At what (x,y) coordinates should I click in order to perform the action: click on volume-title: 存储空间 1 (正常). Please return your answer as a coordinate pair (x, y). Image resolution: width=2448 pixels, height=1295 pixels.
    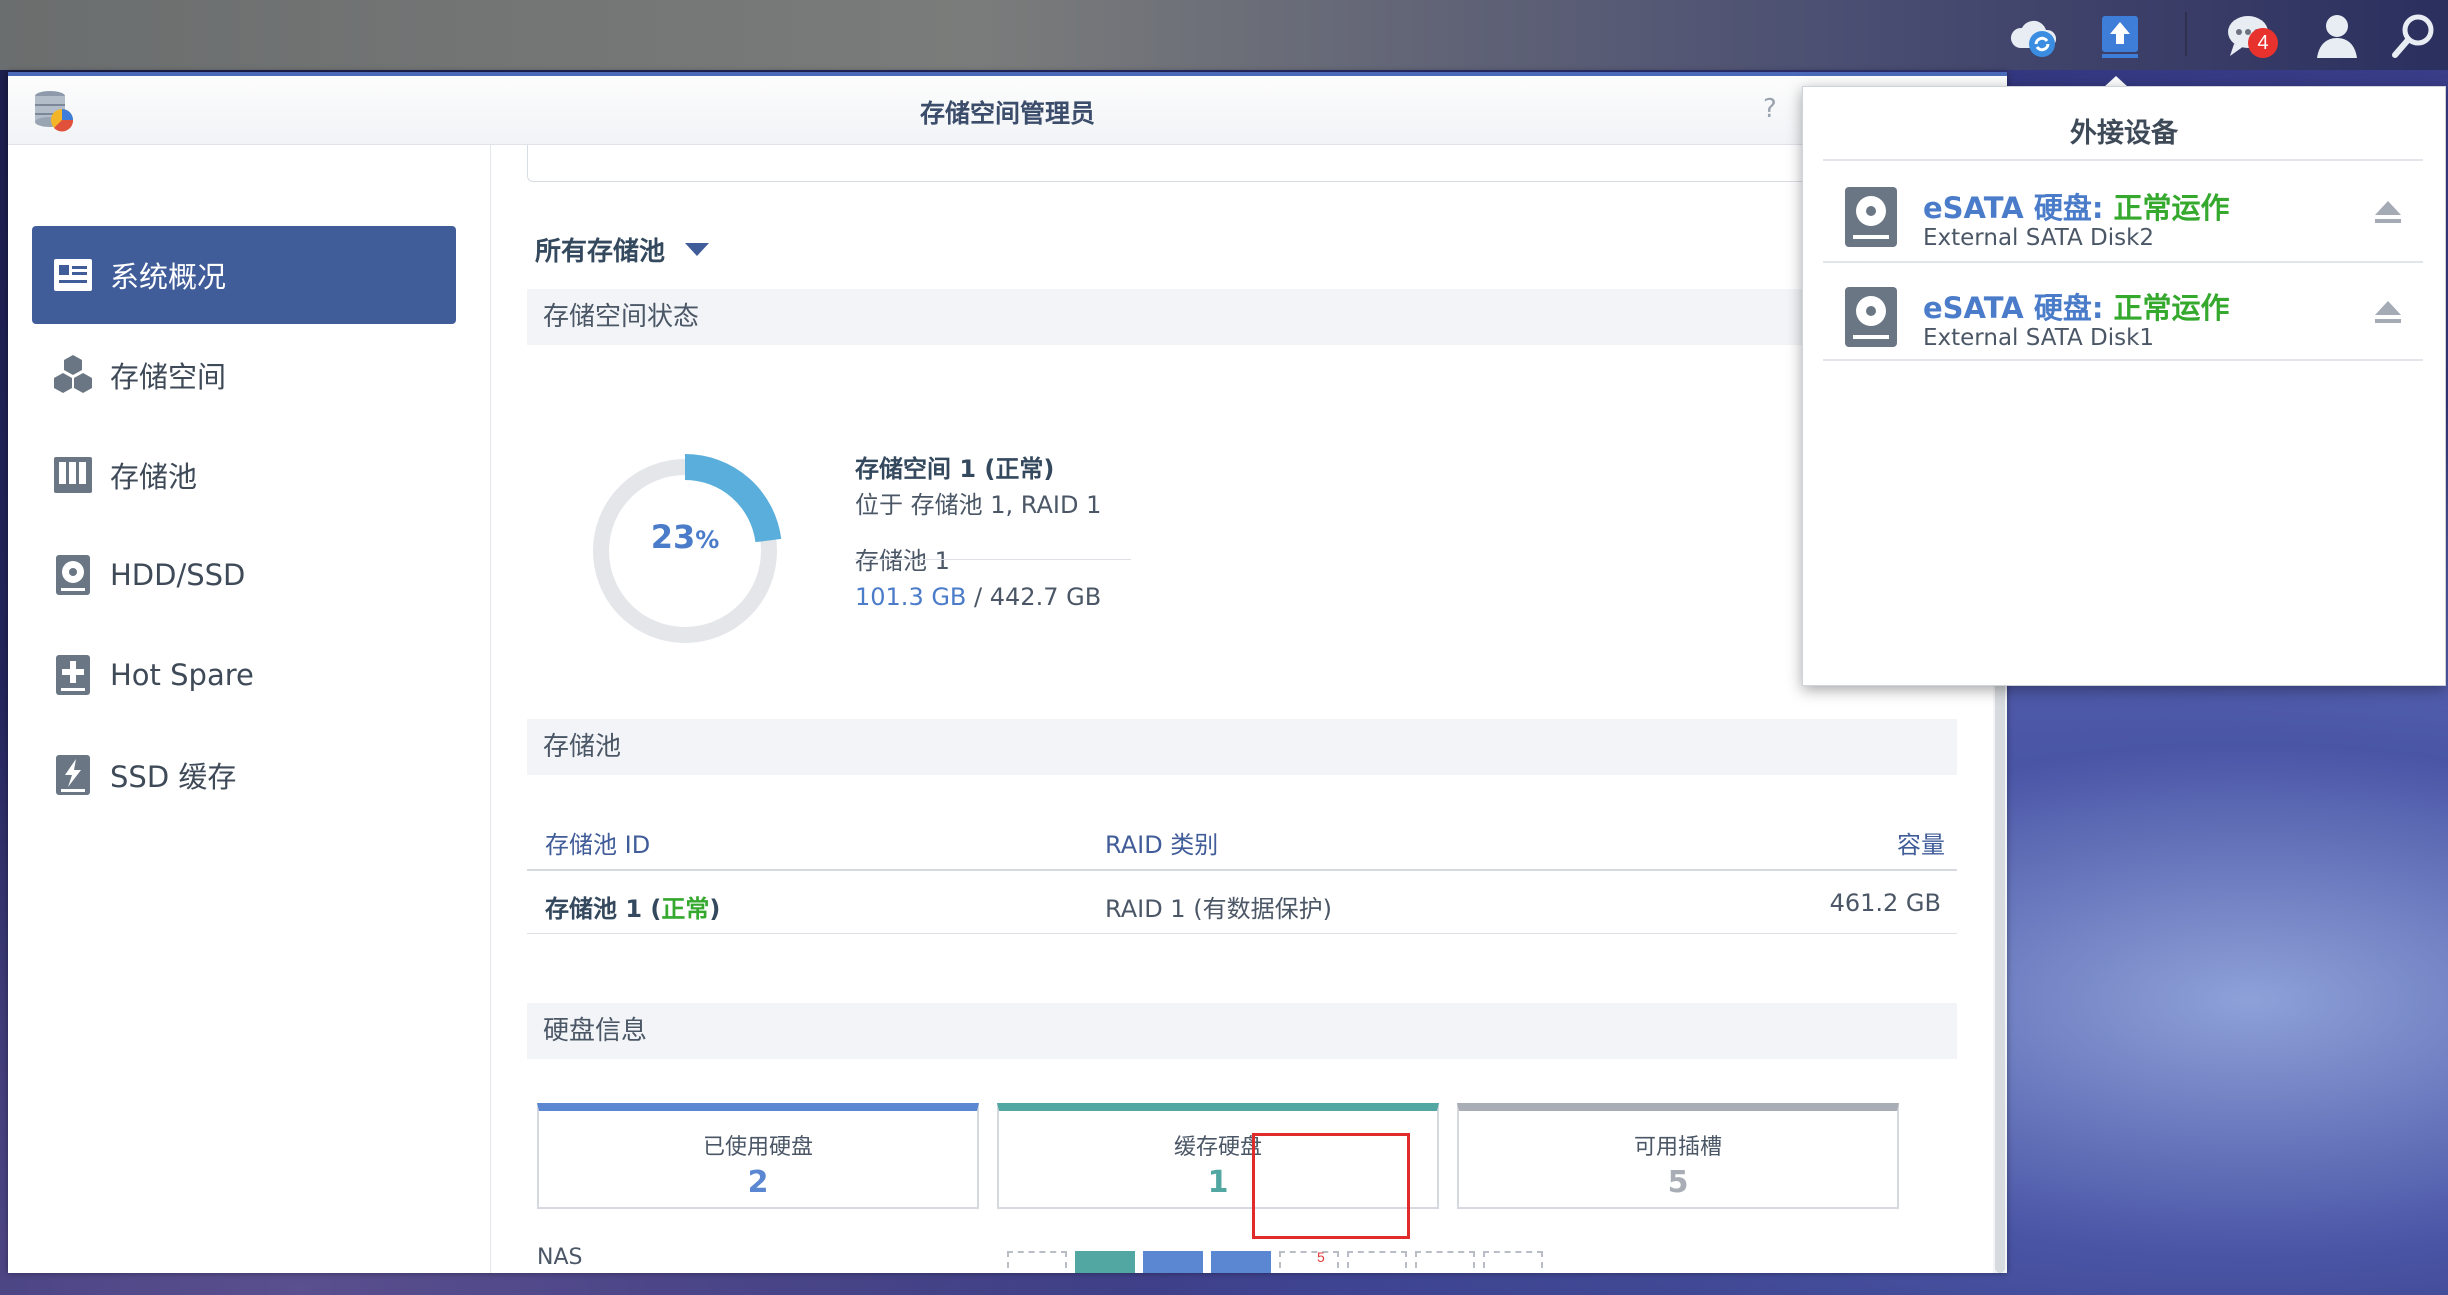
    Looking at the image, I should click on (978, 469).